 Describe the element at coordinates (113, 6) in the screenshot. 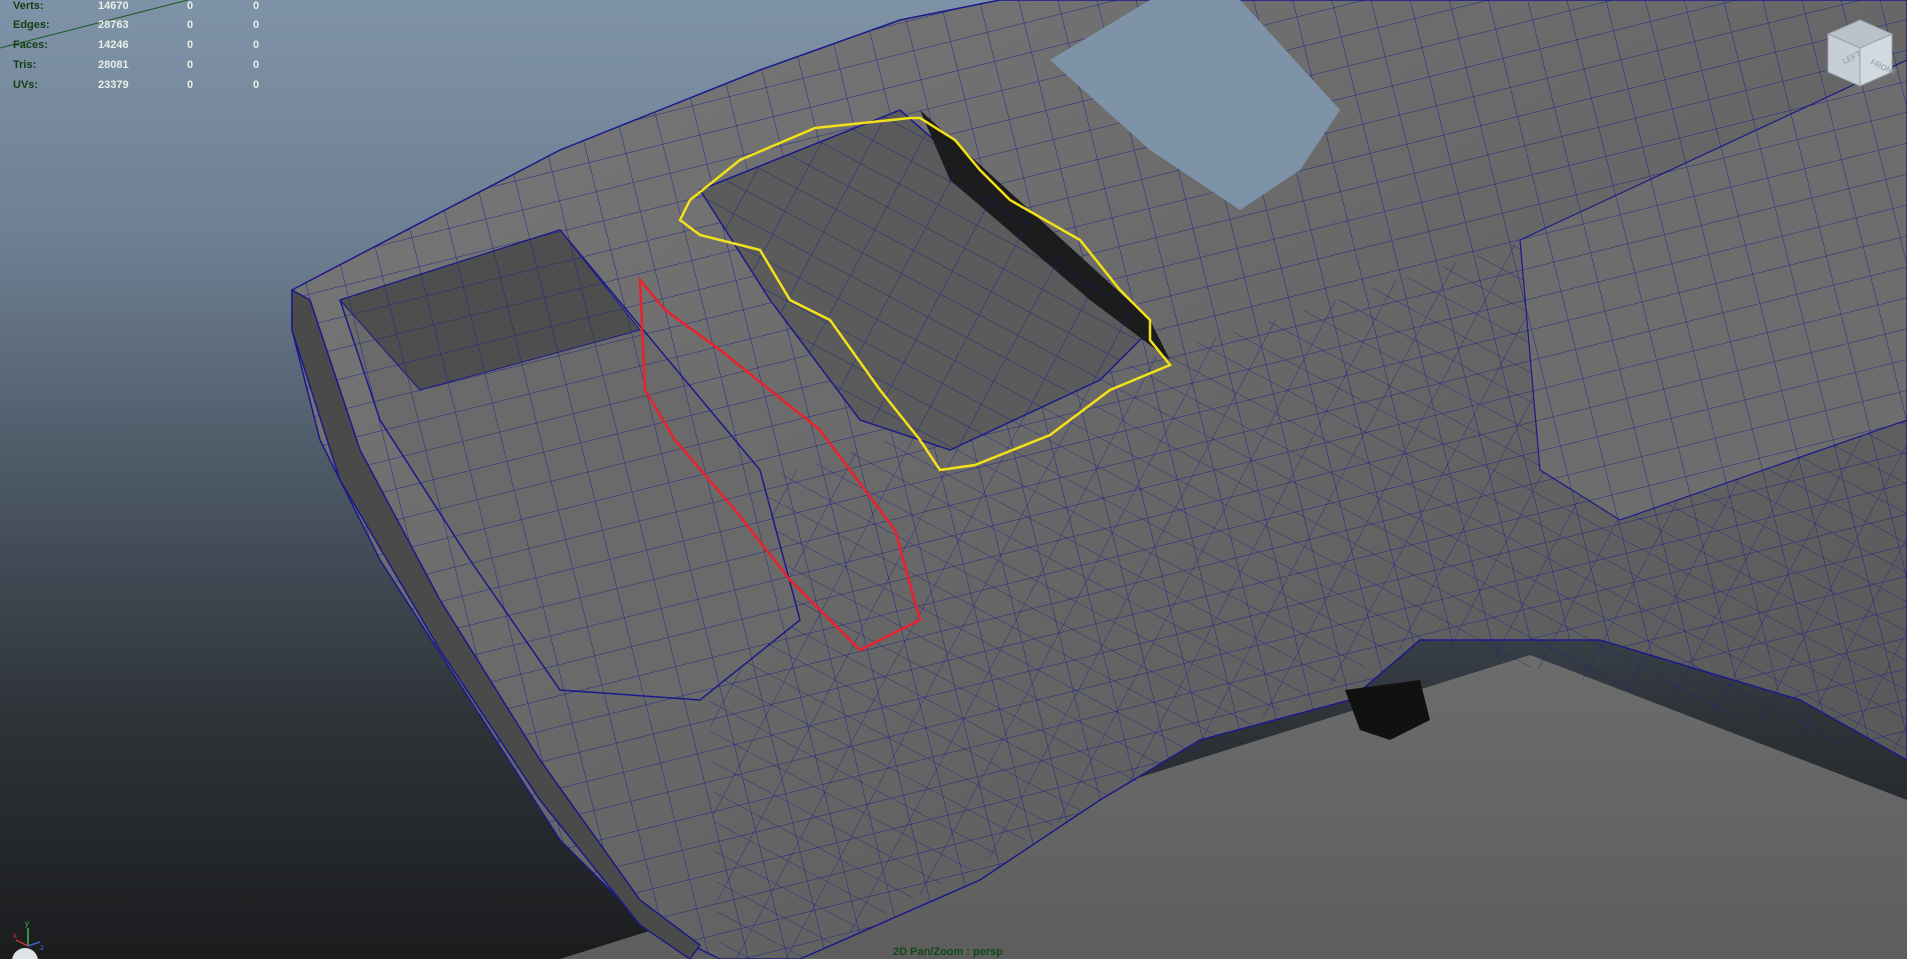

I see `hud-value: 14670` at that location.